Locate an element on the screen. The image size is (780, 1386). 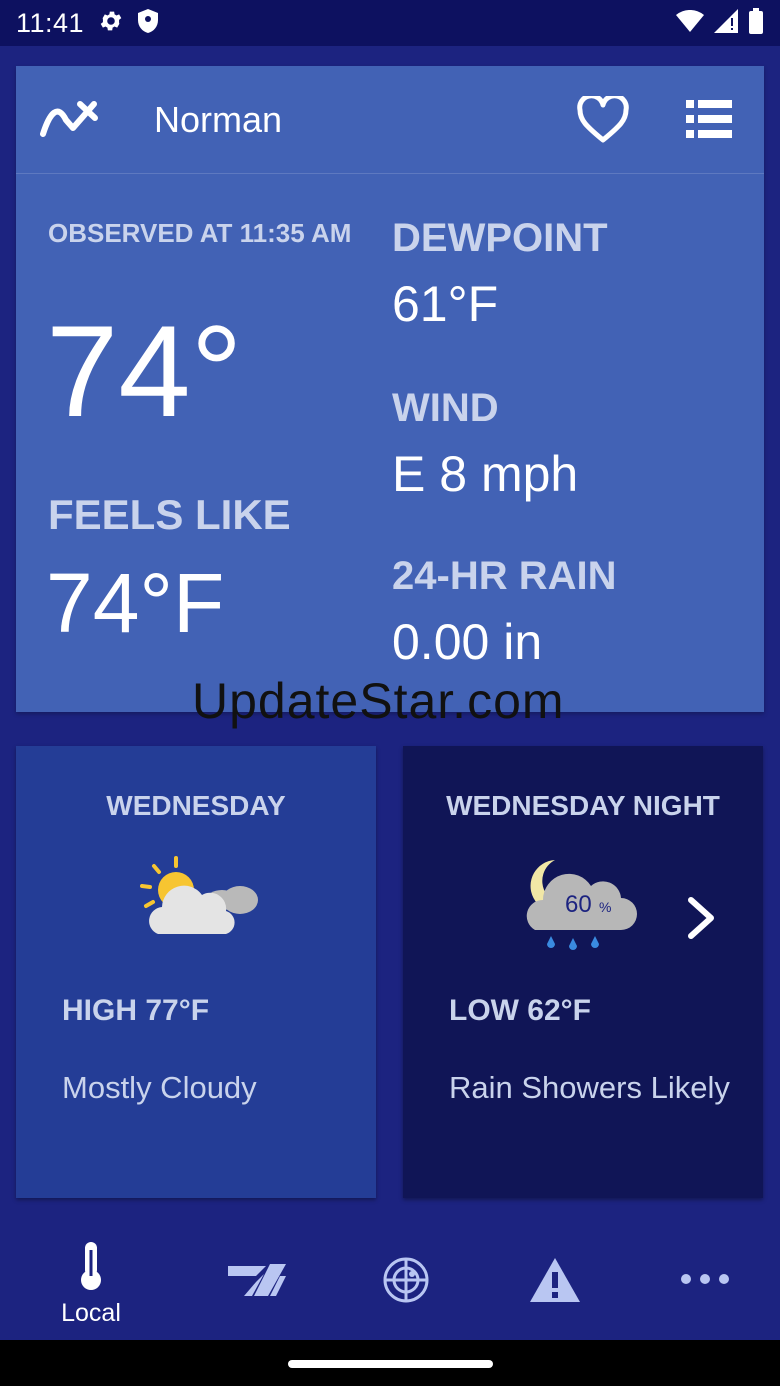
dewpoint-value: 61°F is located at coordinates (445, 304).